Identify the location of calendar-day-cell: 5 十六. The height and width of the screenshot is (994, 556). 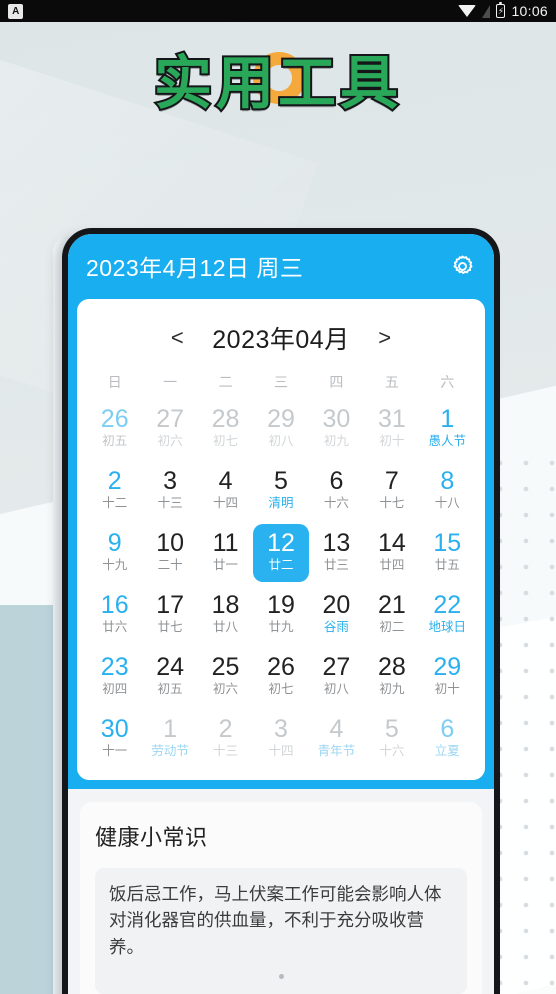
(391, 739).